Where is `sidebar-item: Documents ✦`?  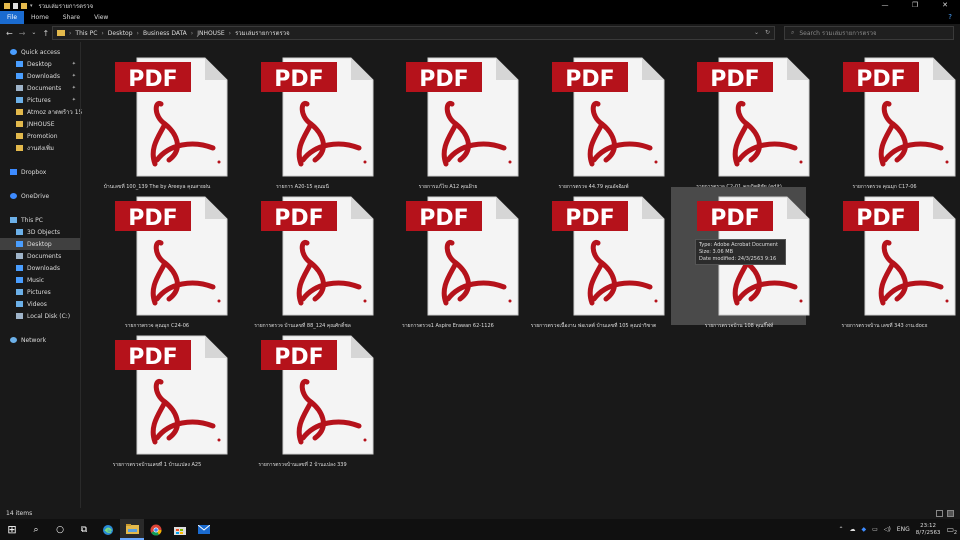 sidebar-item: Documents ✦ is located at coordinates (40, 88).